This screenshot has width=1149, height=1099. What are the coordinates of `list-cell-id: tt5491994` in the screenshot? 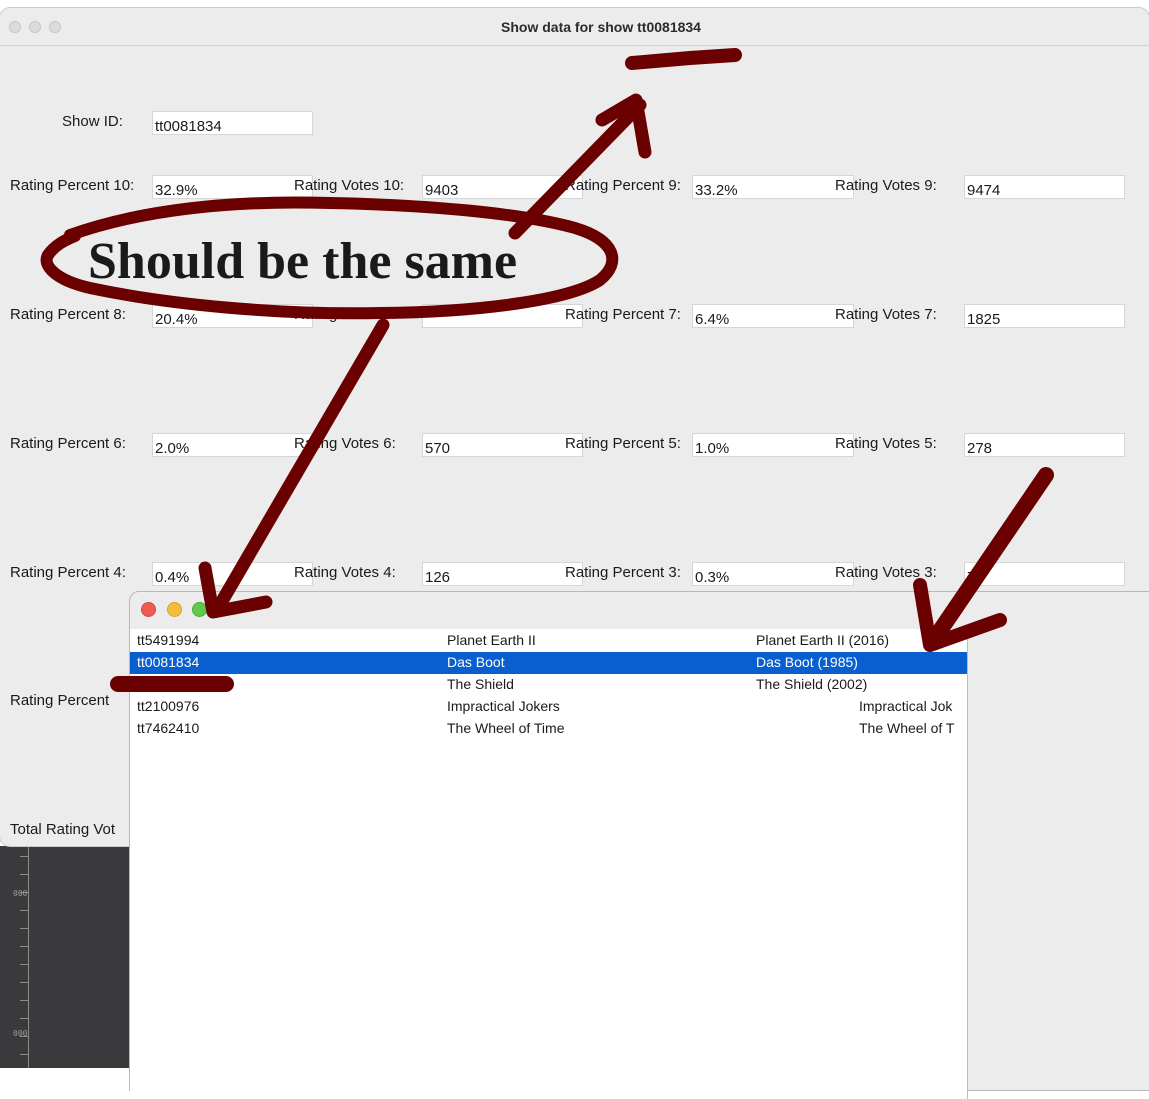 It's located at (168, 640).